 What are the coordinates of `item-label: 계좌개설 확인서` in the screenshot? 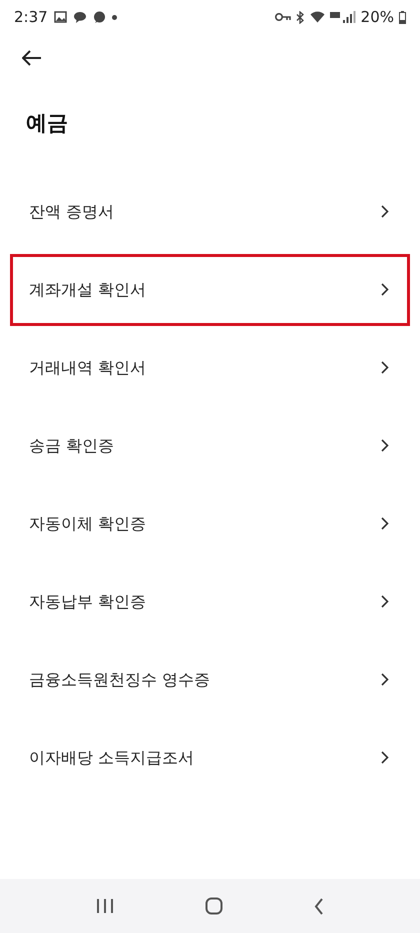 It's located at (87, 289).